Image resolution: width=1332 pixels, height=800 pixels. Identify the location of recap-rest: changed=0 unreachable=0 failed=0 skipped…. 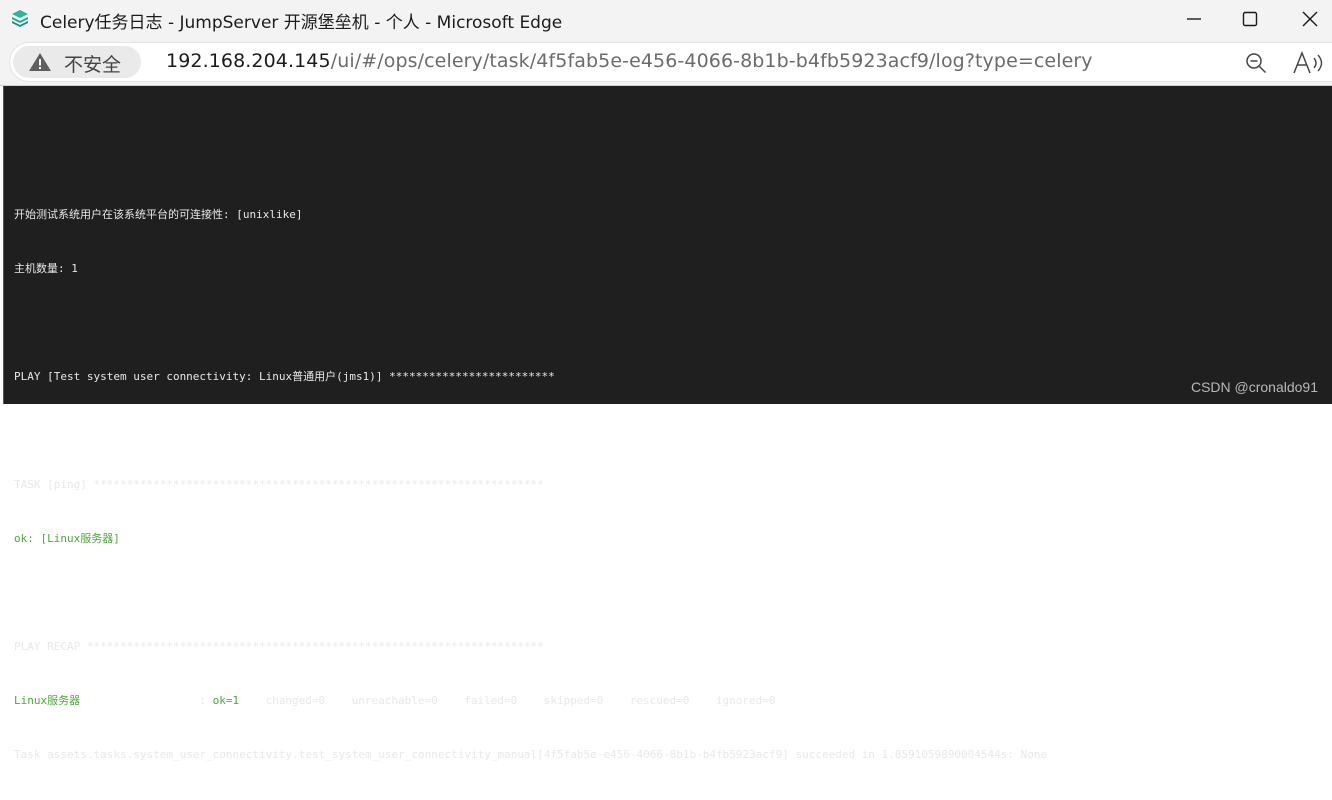
(507, 700).